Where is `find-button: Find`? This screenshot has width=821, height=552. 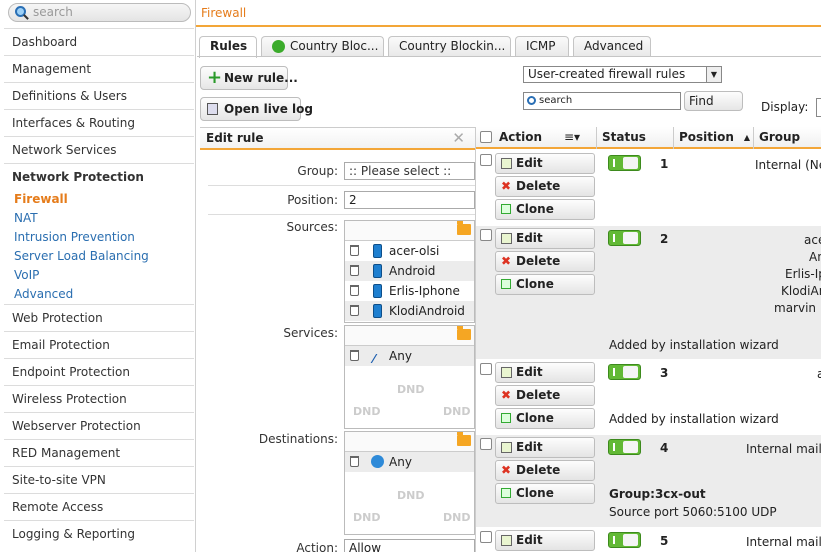 find-button: Find is located at coordinates (713, 101).